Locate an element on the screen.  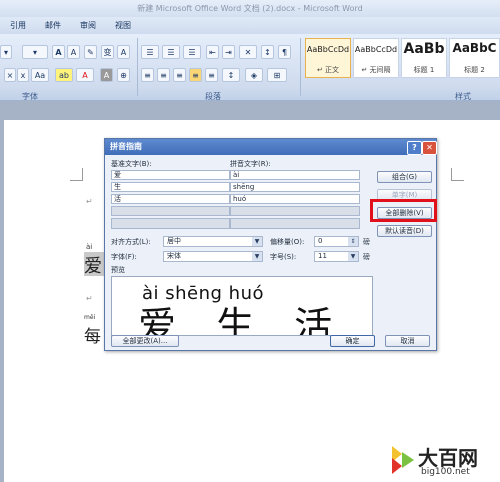
ruby-text-field: shēng is located at coordinates (295, 187).